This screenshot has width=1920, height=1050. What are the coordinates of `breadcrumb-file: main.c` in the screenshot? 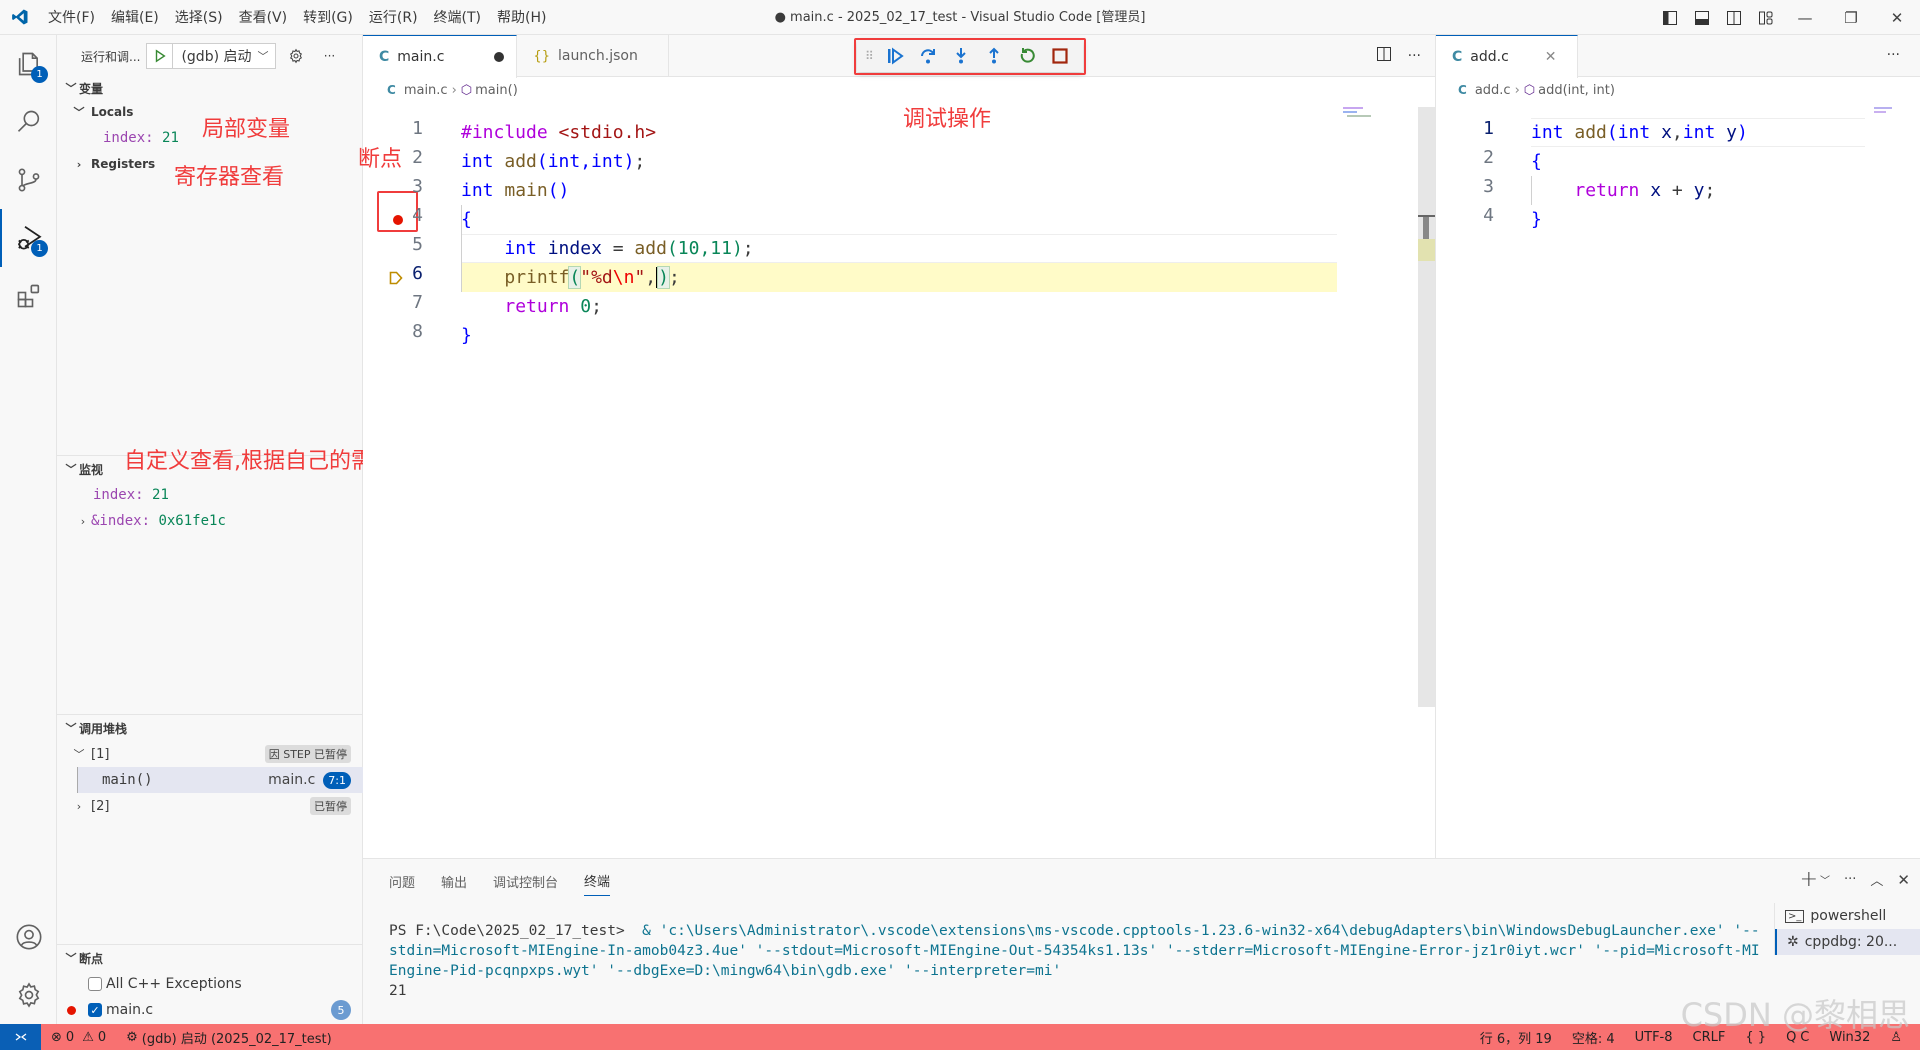 It's located at (426, 90).